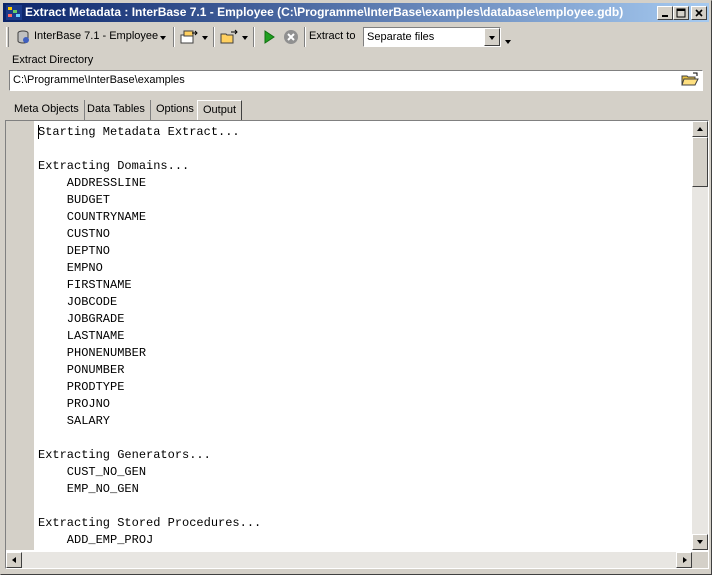  I want to click on arrow-right-icon, so click(685, 560).